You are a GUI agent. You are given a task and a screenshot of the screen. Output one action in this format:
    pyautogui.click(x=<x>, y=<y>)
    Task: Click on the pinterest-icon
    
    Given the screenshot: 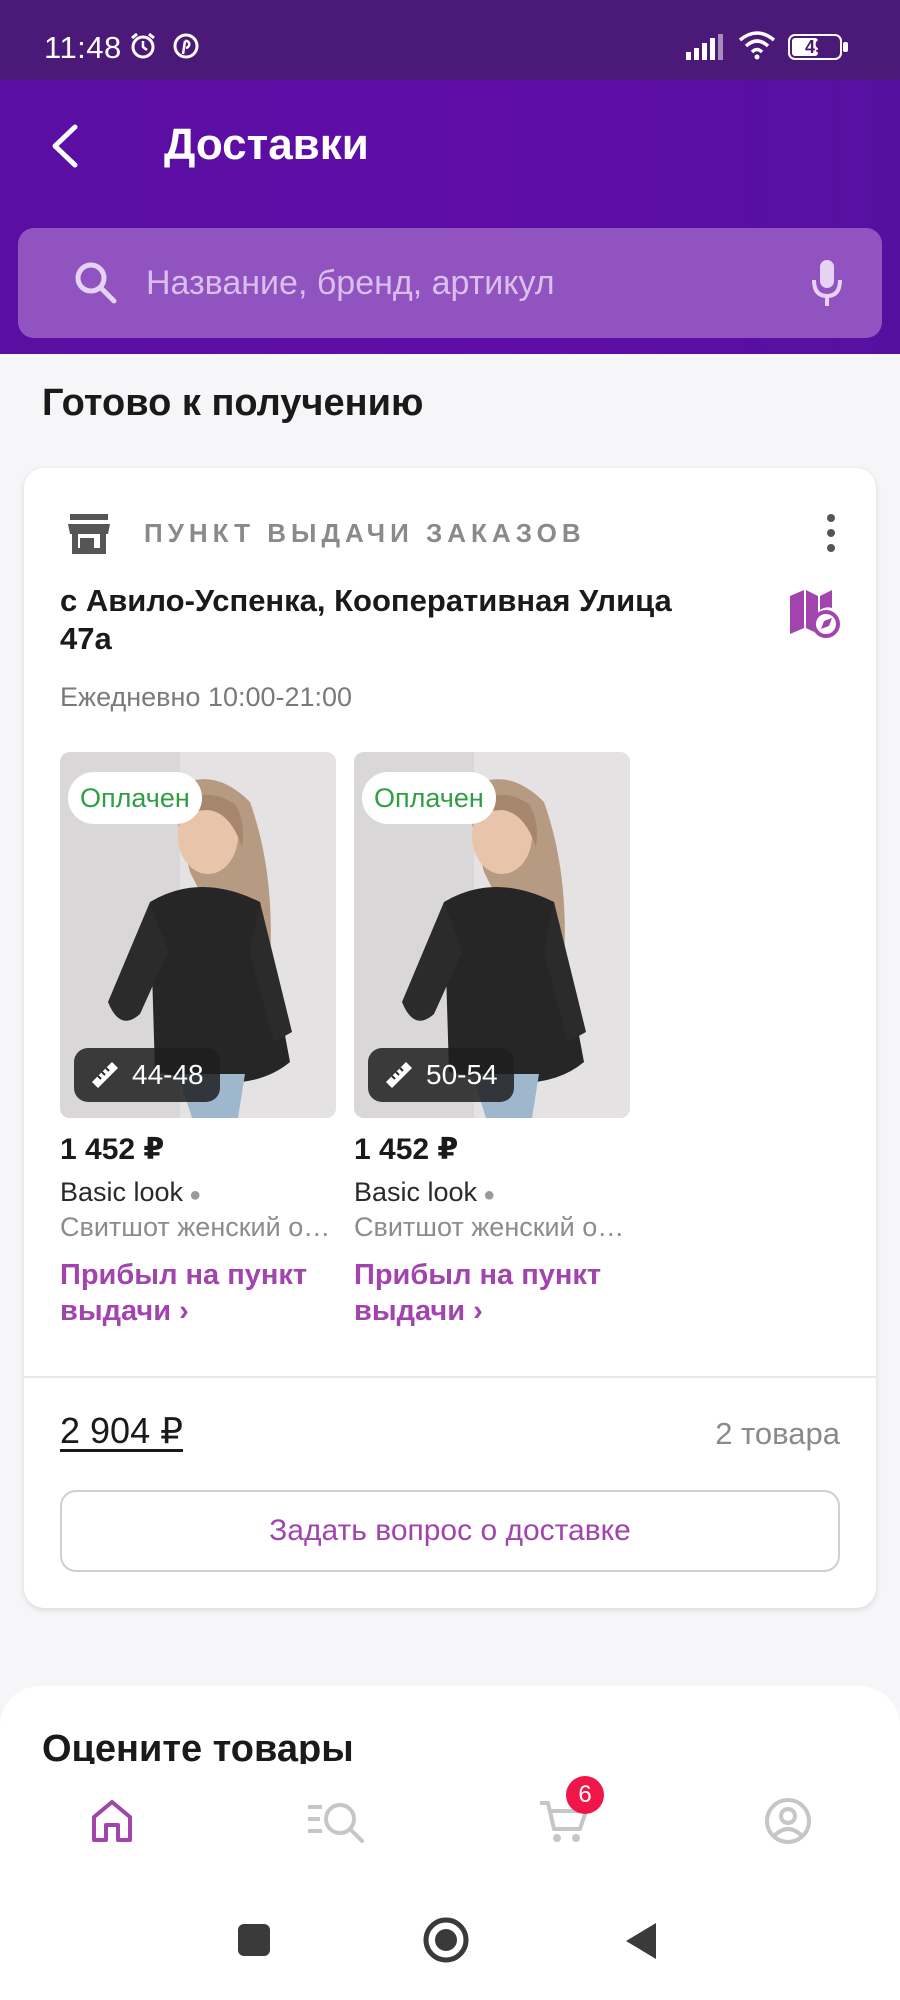 What is the action you would take?
    pyautogui.click(x=186, y=46)
    